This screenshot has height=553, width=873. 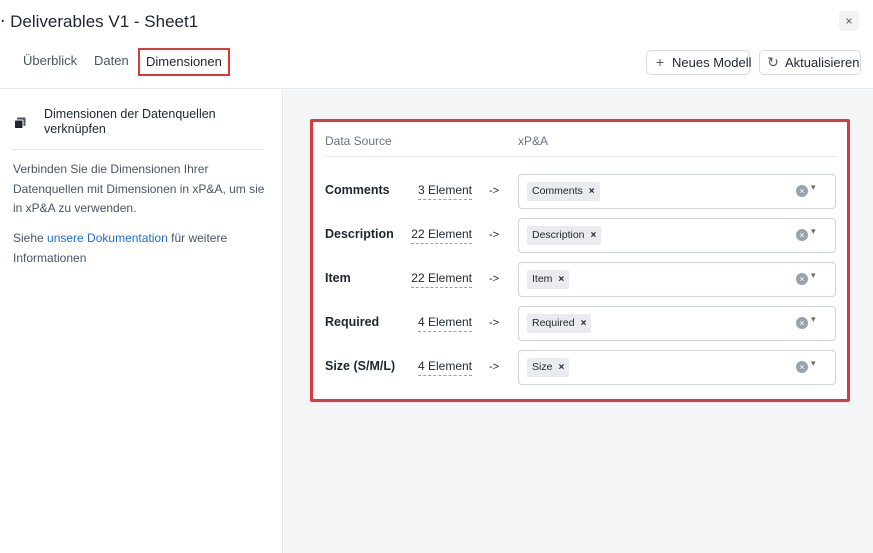 I want to click on tab-dimensions: Dimensionen, so click(x=184, y=62).